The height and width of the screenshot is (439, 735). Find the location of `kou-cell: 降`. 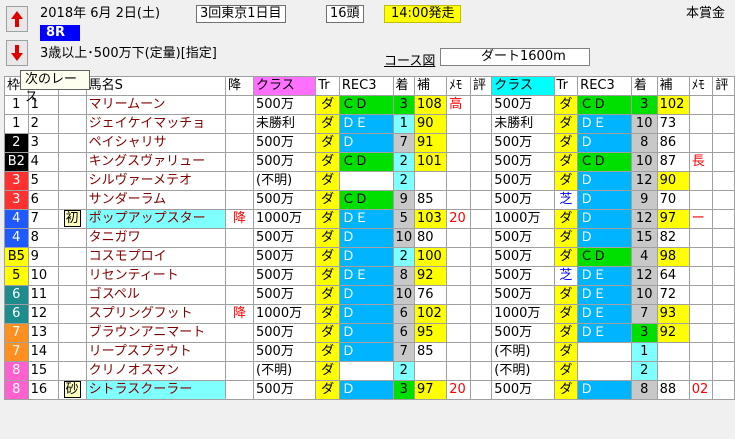

kou-cell: 降 is located at coordinates (240, 314).